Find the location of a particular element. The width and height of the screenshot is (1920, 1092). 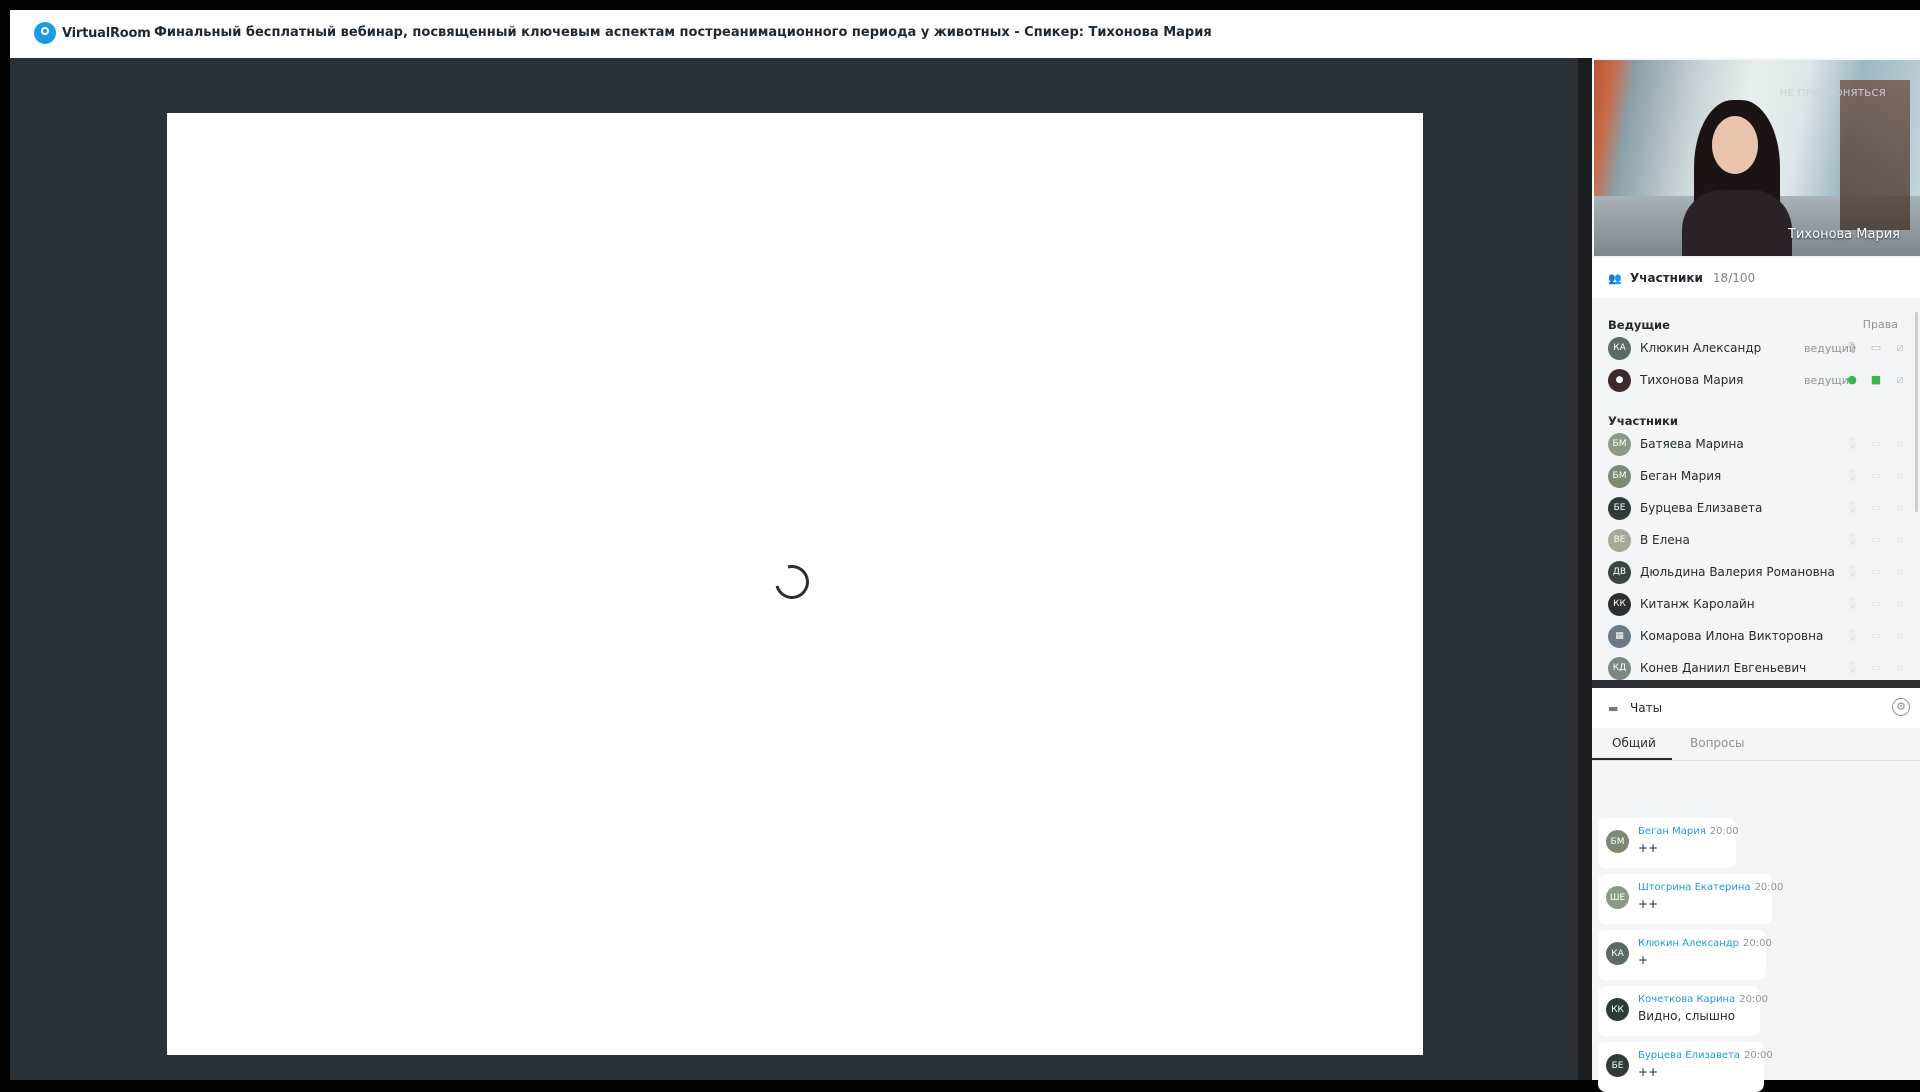

speaker-video: НЕ ПРИСЛОНЯТЬСЯ Тихонова Мария is located at coordinates (1757, 158).